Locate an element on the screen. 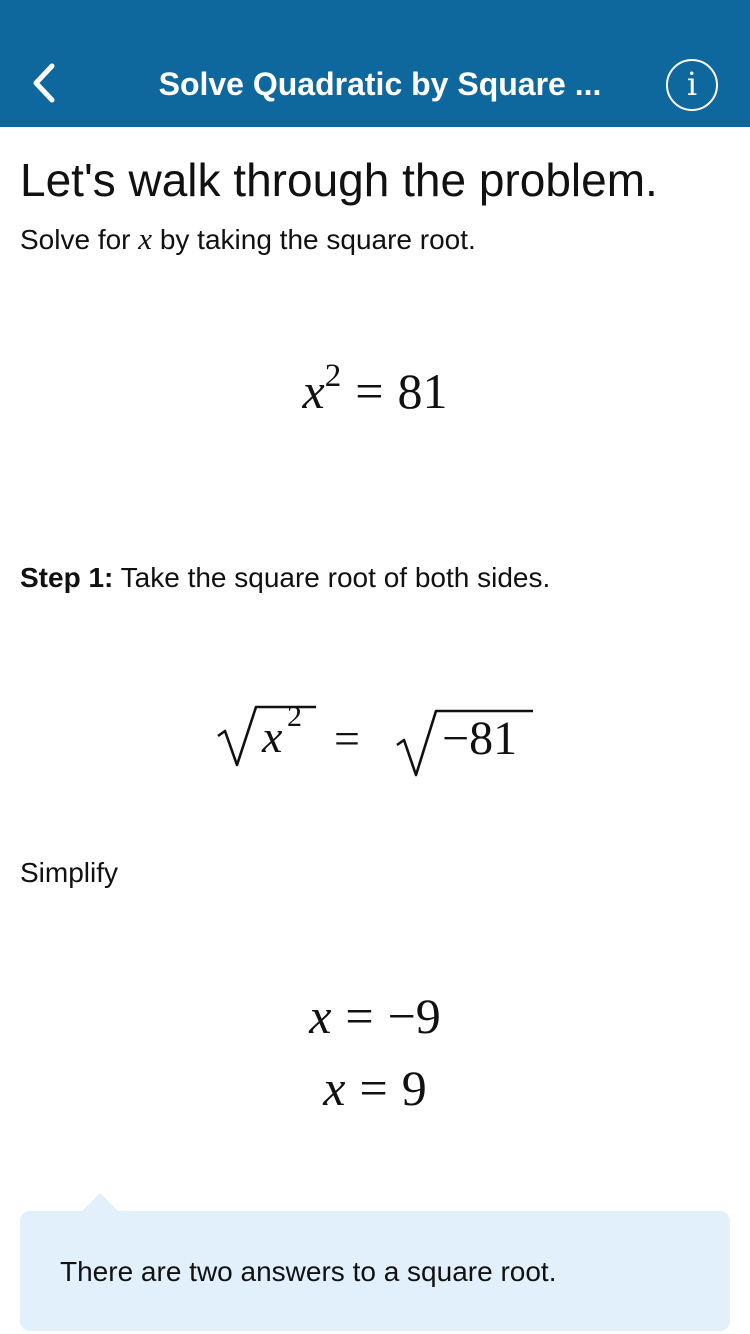 This screenshot has width=750, height=1334. instruction-text: Solve for x by taking the square root. is located at coordinates (248, 239).